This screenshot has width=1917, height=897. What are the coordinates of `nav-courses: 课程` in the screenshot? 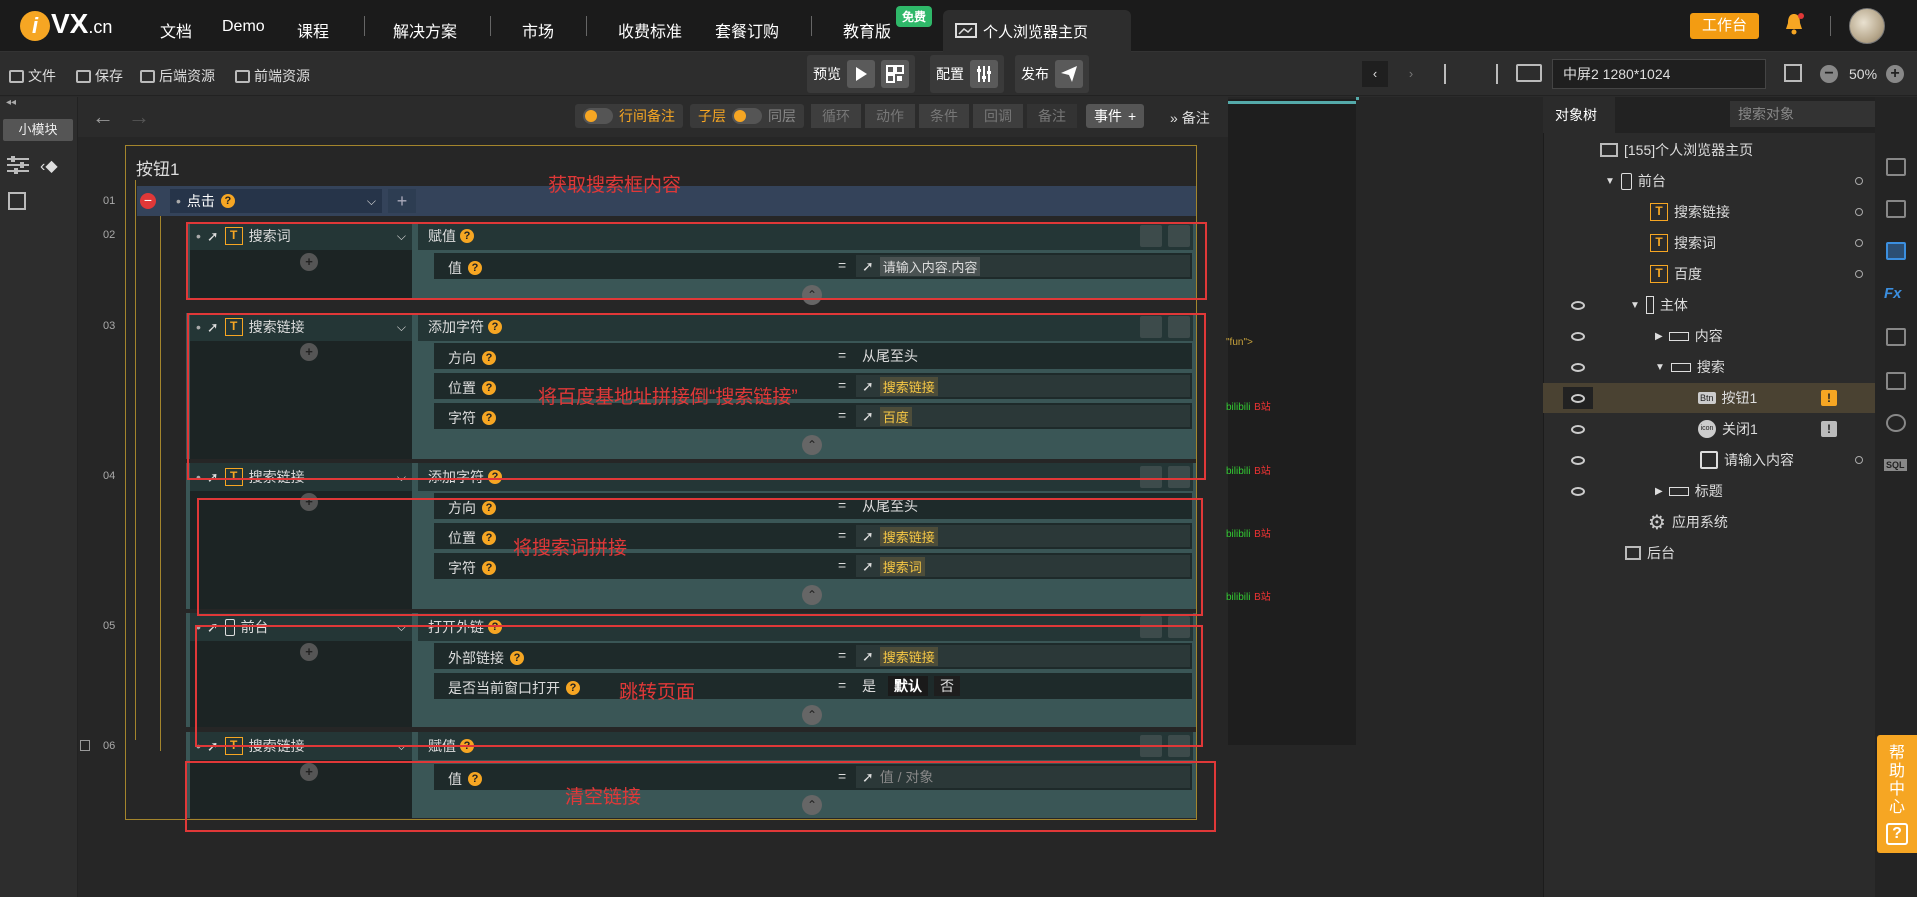 It's located at (313, 30).